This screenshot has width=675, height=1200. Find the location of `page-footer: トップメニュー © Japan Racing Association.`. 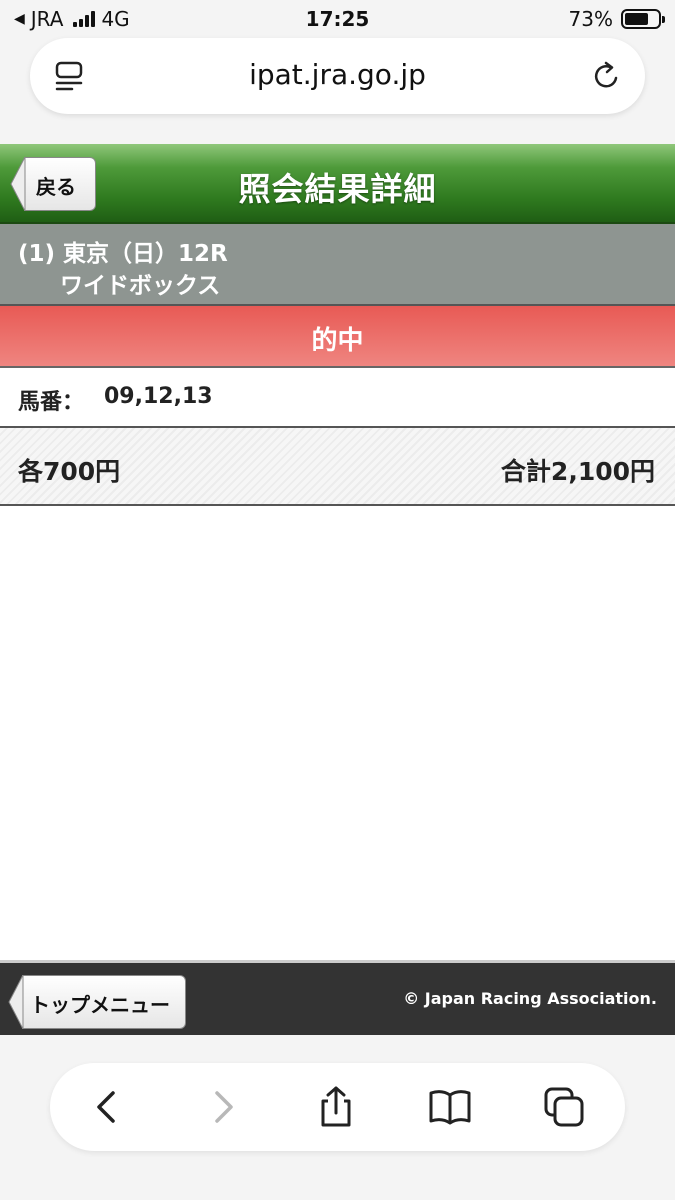

page-footer: トップメニュー © Japan Racing Association. is located at coordinates (337, 997).